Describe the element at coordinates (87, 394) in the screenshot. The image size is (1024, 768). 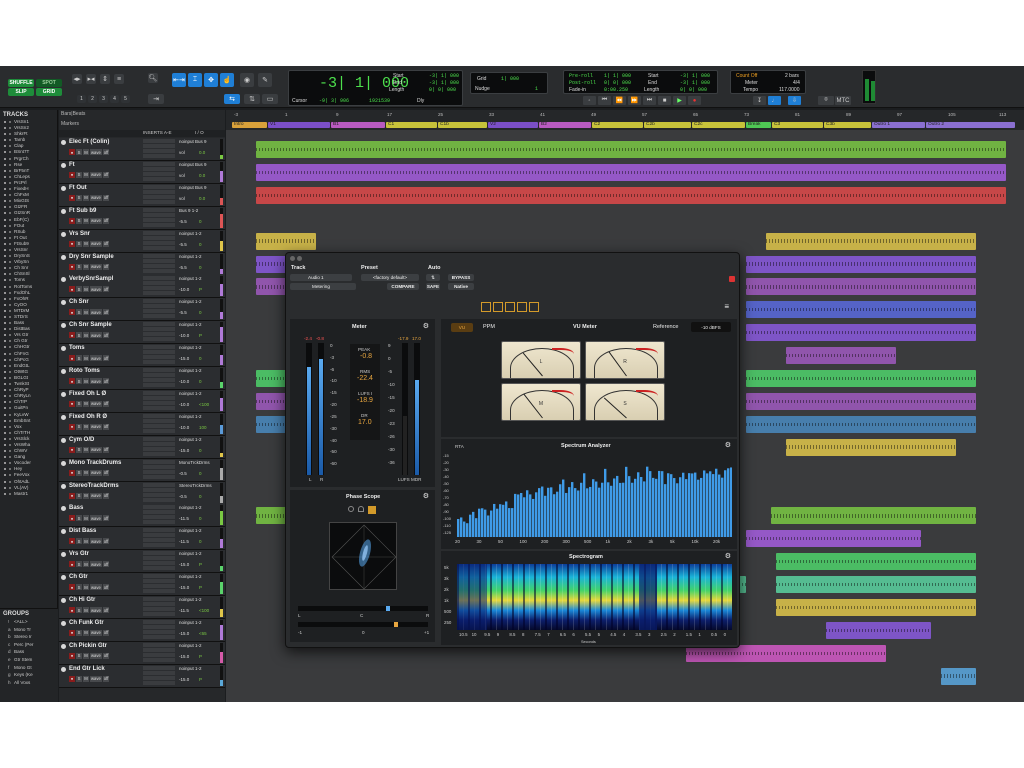
I see `track-name: Fixed Oh L Ø` at that location.